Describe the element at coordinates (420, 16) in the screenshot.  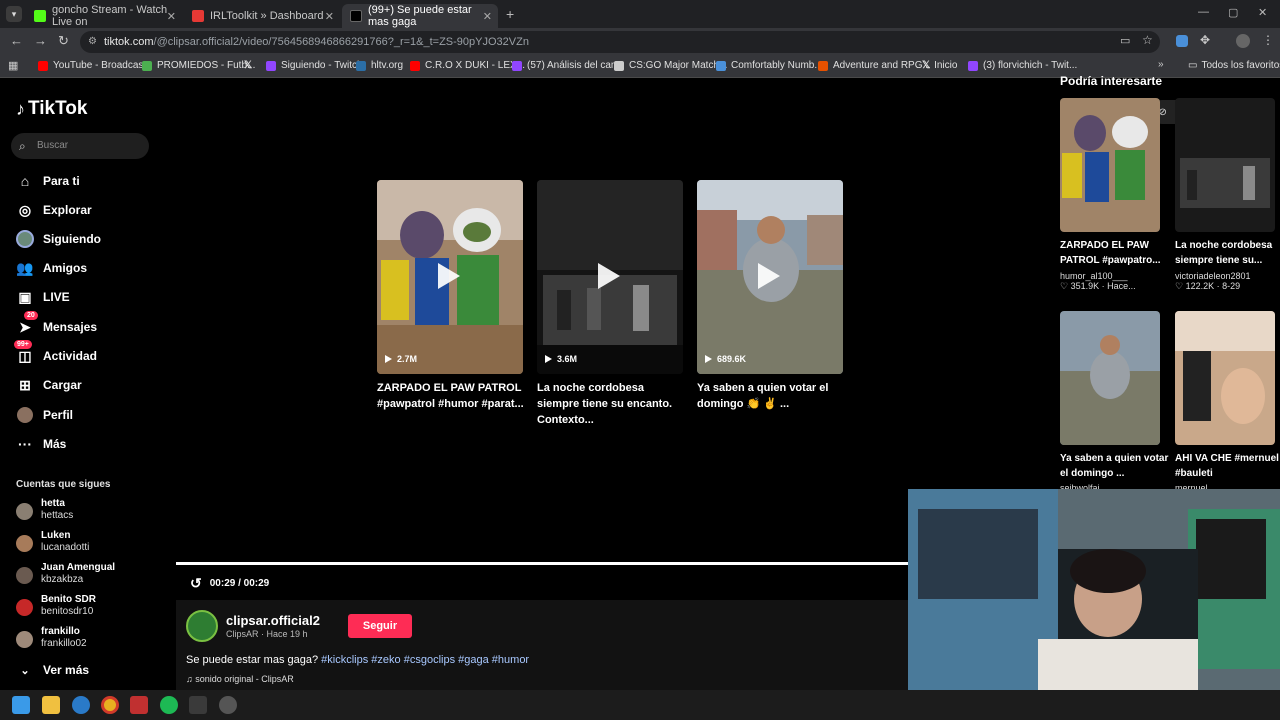
I see `browser-tab-tiktok: (99+) Se puede estar mas gaga ✕` at that location.